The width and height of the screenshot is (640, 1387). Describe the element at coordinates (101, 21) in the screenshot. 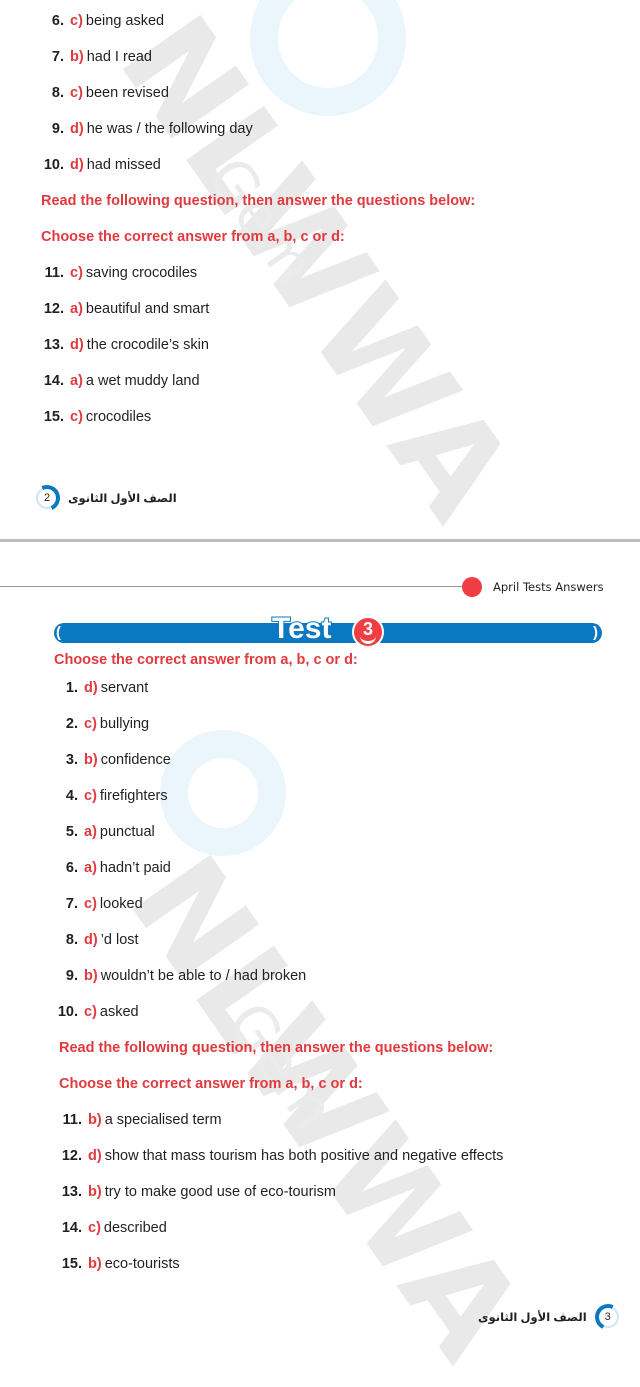

I see `answer-item: 6. c) being asked` at that location.